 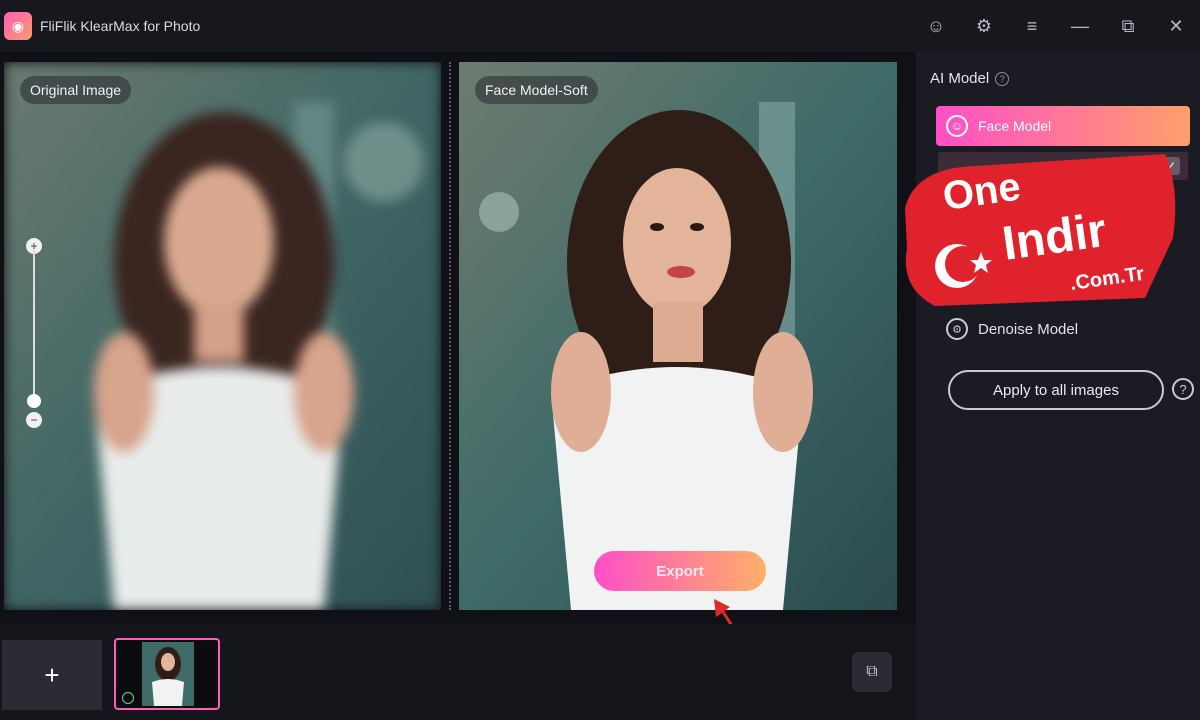 I want to click on image-thumbnail, so click(x=167, y=674).